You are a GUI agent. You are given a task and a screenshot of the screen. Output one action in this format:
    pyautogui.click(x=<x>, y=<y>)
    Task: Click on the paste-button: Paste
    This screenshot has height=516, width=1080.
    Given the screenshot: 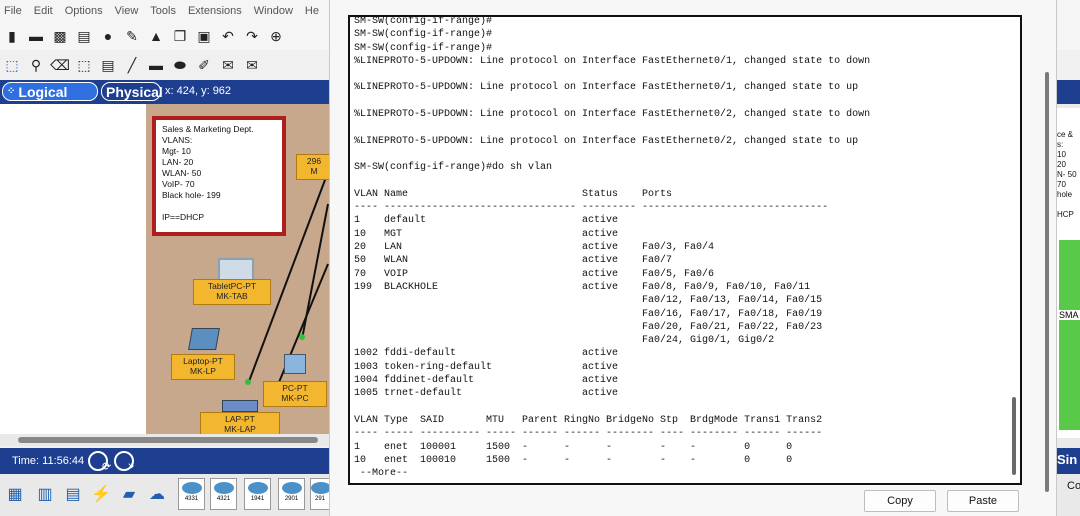 What is the action you would take?
    pyautogui.click(x=983, y=501)
    